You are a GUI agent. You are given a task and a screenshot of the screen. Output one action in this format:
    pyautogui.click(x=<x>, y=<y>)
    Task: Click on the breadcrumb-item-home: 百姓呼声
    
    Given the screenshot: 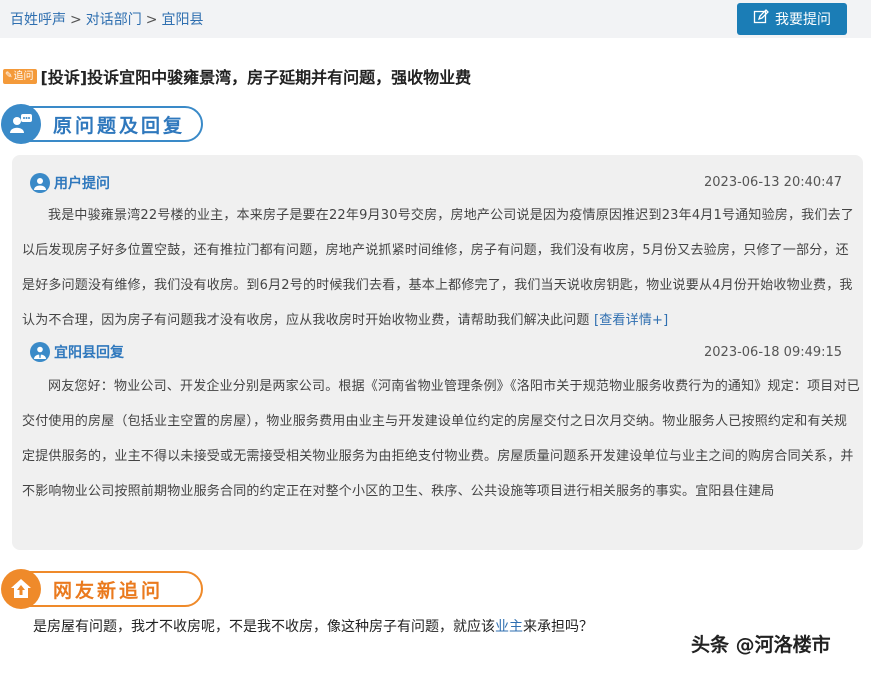 What is the action you would take?
    pyautogui.click(x=38, y=20)
    